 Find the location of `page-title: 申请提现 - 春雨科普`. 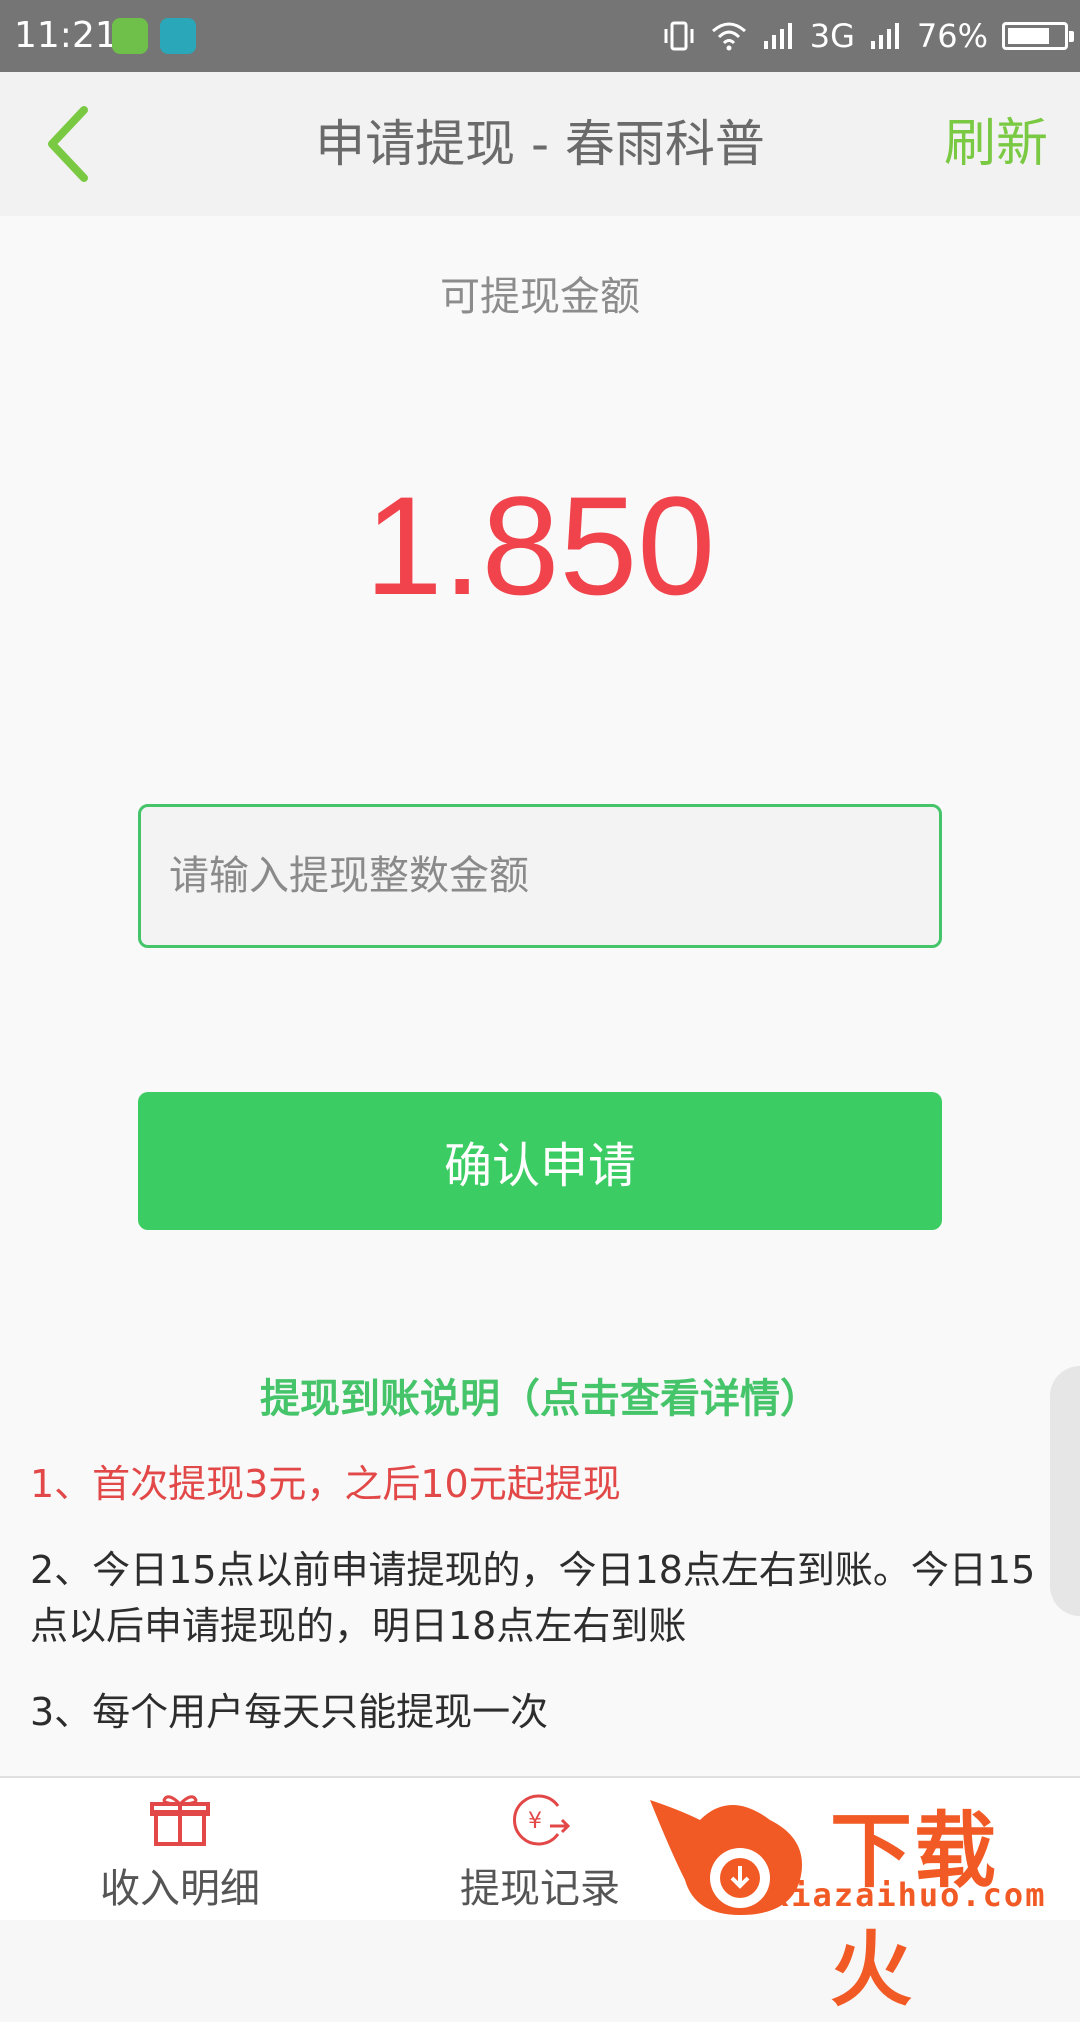

page-title: 申请提现 - 春雨科普 is located at coordinates (540, 144).